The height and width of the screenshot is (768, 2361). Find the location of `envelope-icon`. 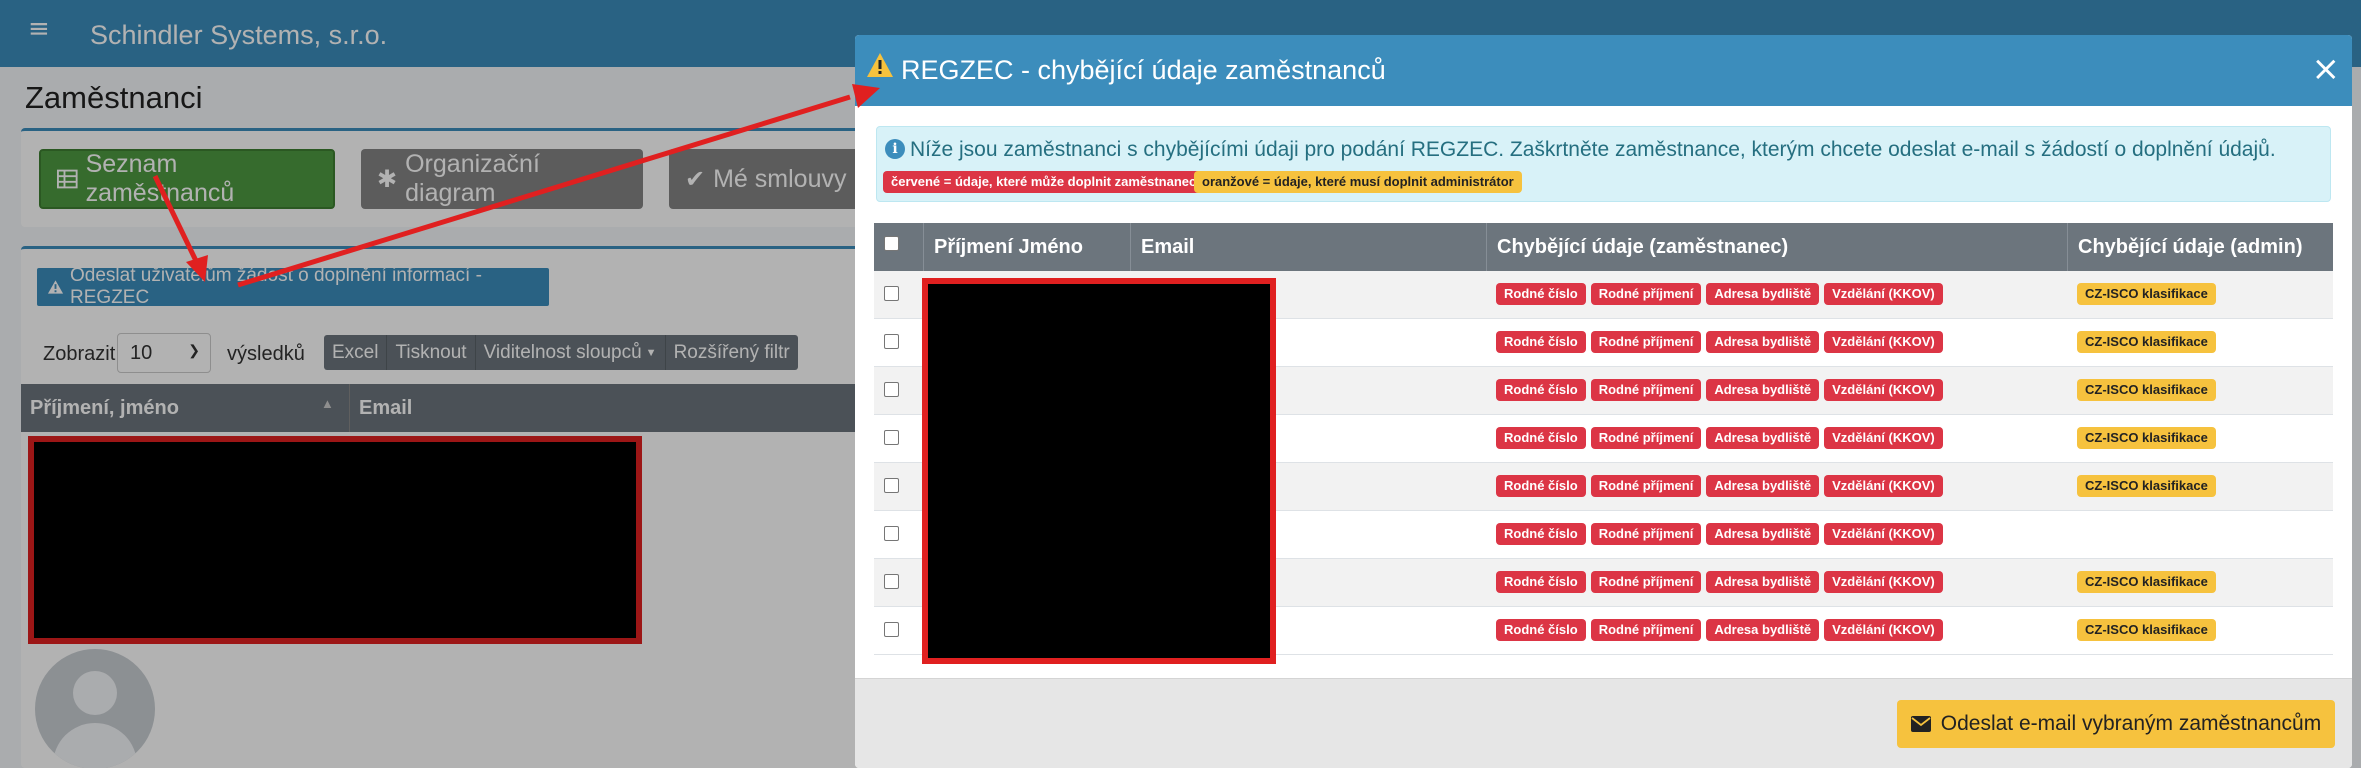

envelope-icon is located at coordinates (1920, 724).